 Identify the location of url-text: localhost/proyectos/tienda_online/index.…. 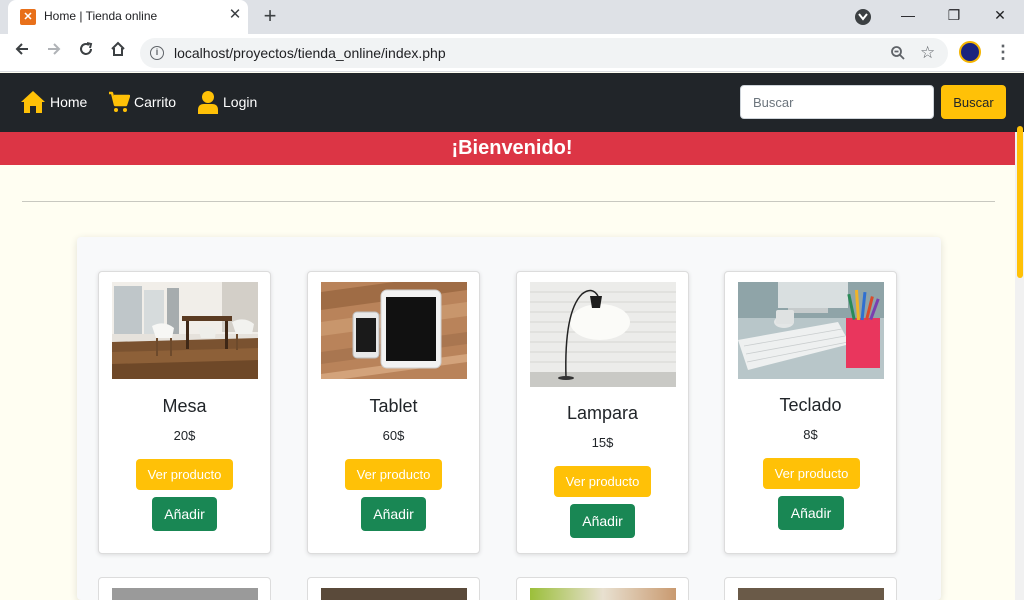
(310, 53).